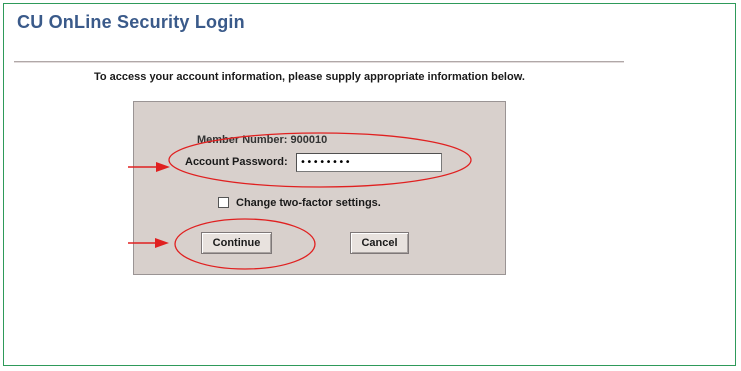 This screenshot has width=741, height=371. I want to click on title-divider, so click(319, 62).